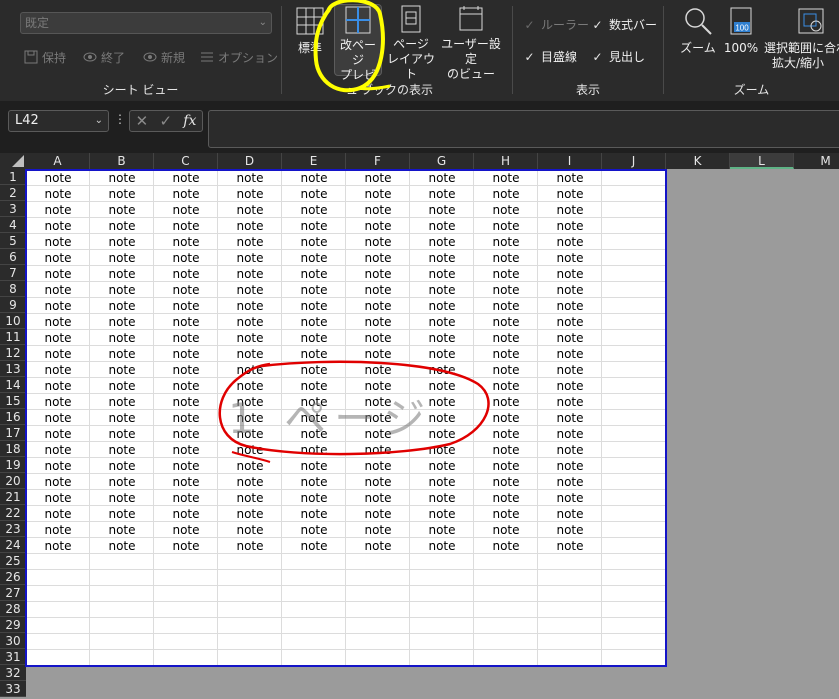  Describe the element at coordinates (13, 689) in the screenshot. I see `row-header-33: 33` at that location.